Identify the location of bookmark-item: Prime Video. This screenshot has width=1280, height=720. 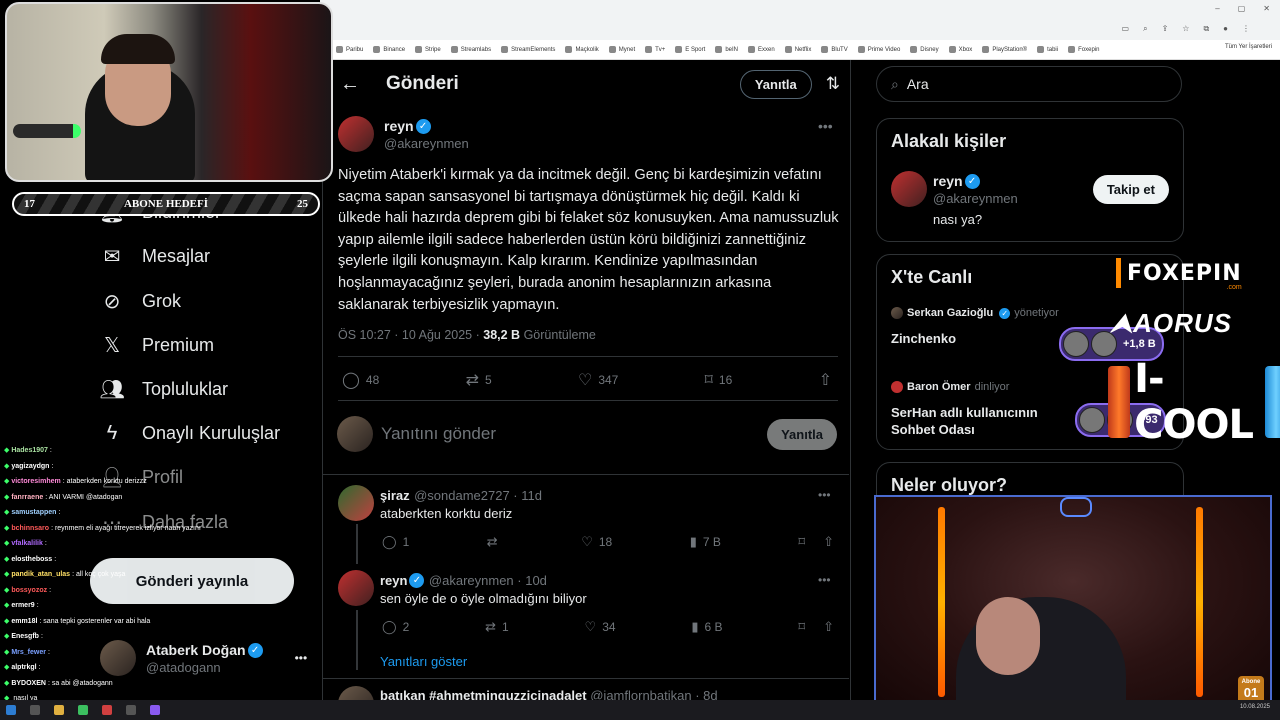
(878, 49).